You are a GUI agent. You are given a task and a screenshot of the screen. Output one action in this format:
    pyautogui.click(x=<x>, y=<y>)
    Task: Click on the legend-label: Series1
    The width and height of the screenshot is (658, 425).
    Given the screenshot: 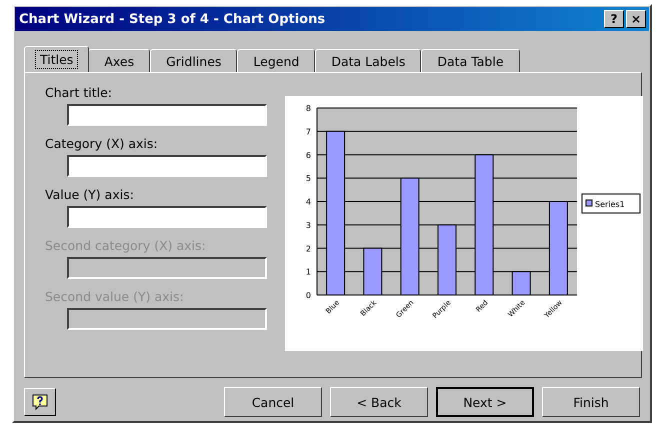 What is the action you would take?
    pyautogui.click(x=610, y=204)
    